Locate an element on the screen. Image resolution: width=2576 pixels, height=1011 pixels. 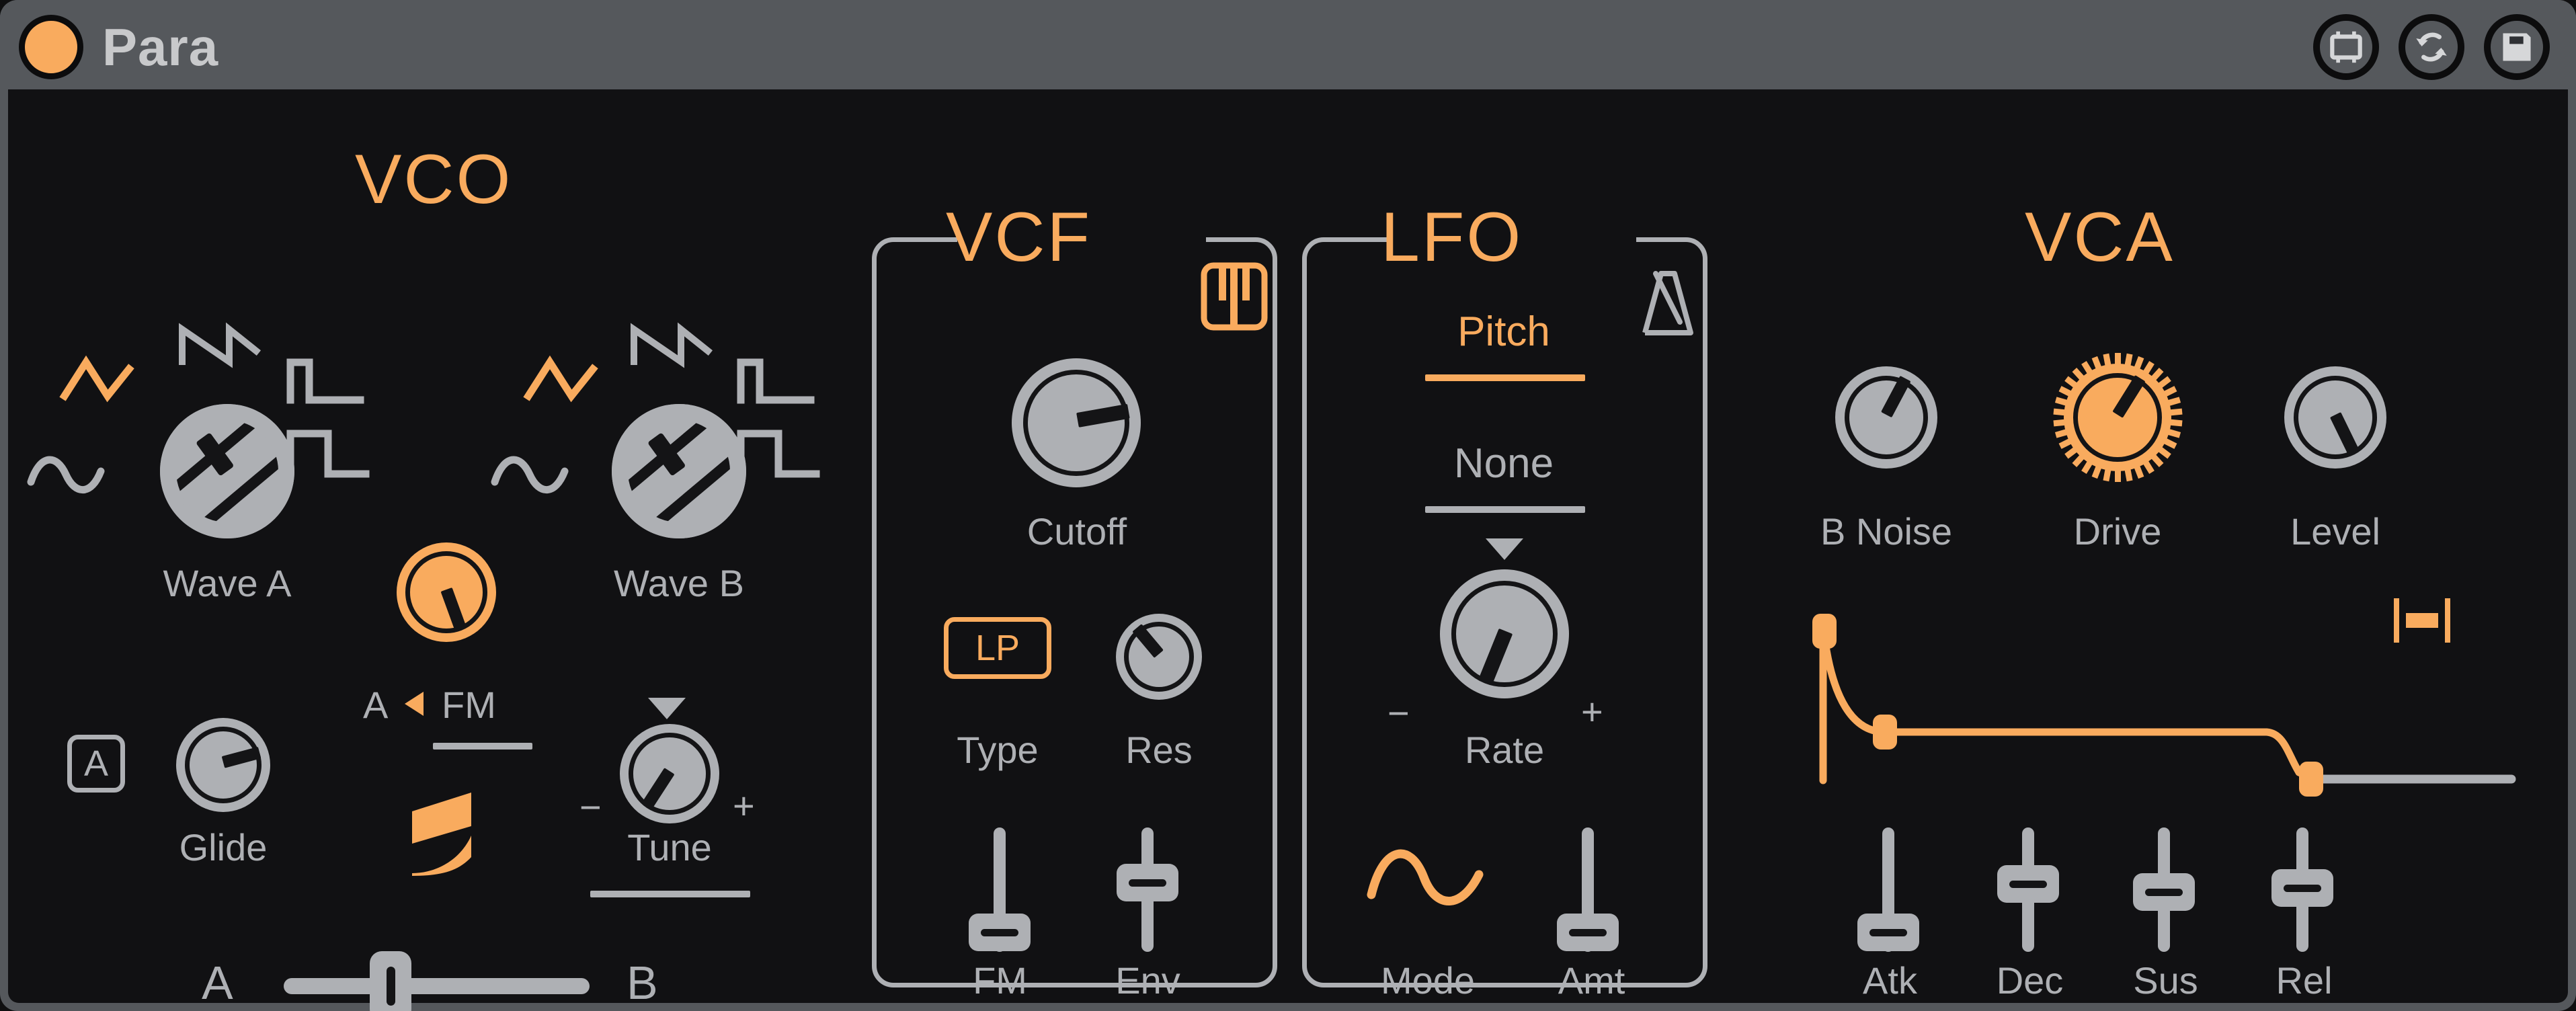
waveform-square-icon-a is located at coordinates (330, 456).